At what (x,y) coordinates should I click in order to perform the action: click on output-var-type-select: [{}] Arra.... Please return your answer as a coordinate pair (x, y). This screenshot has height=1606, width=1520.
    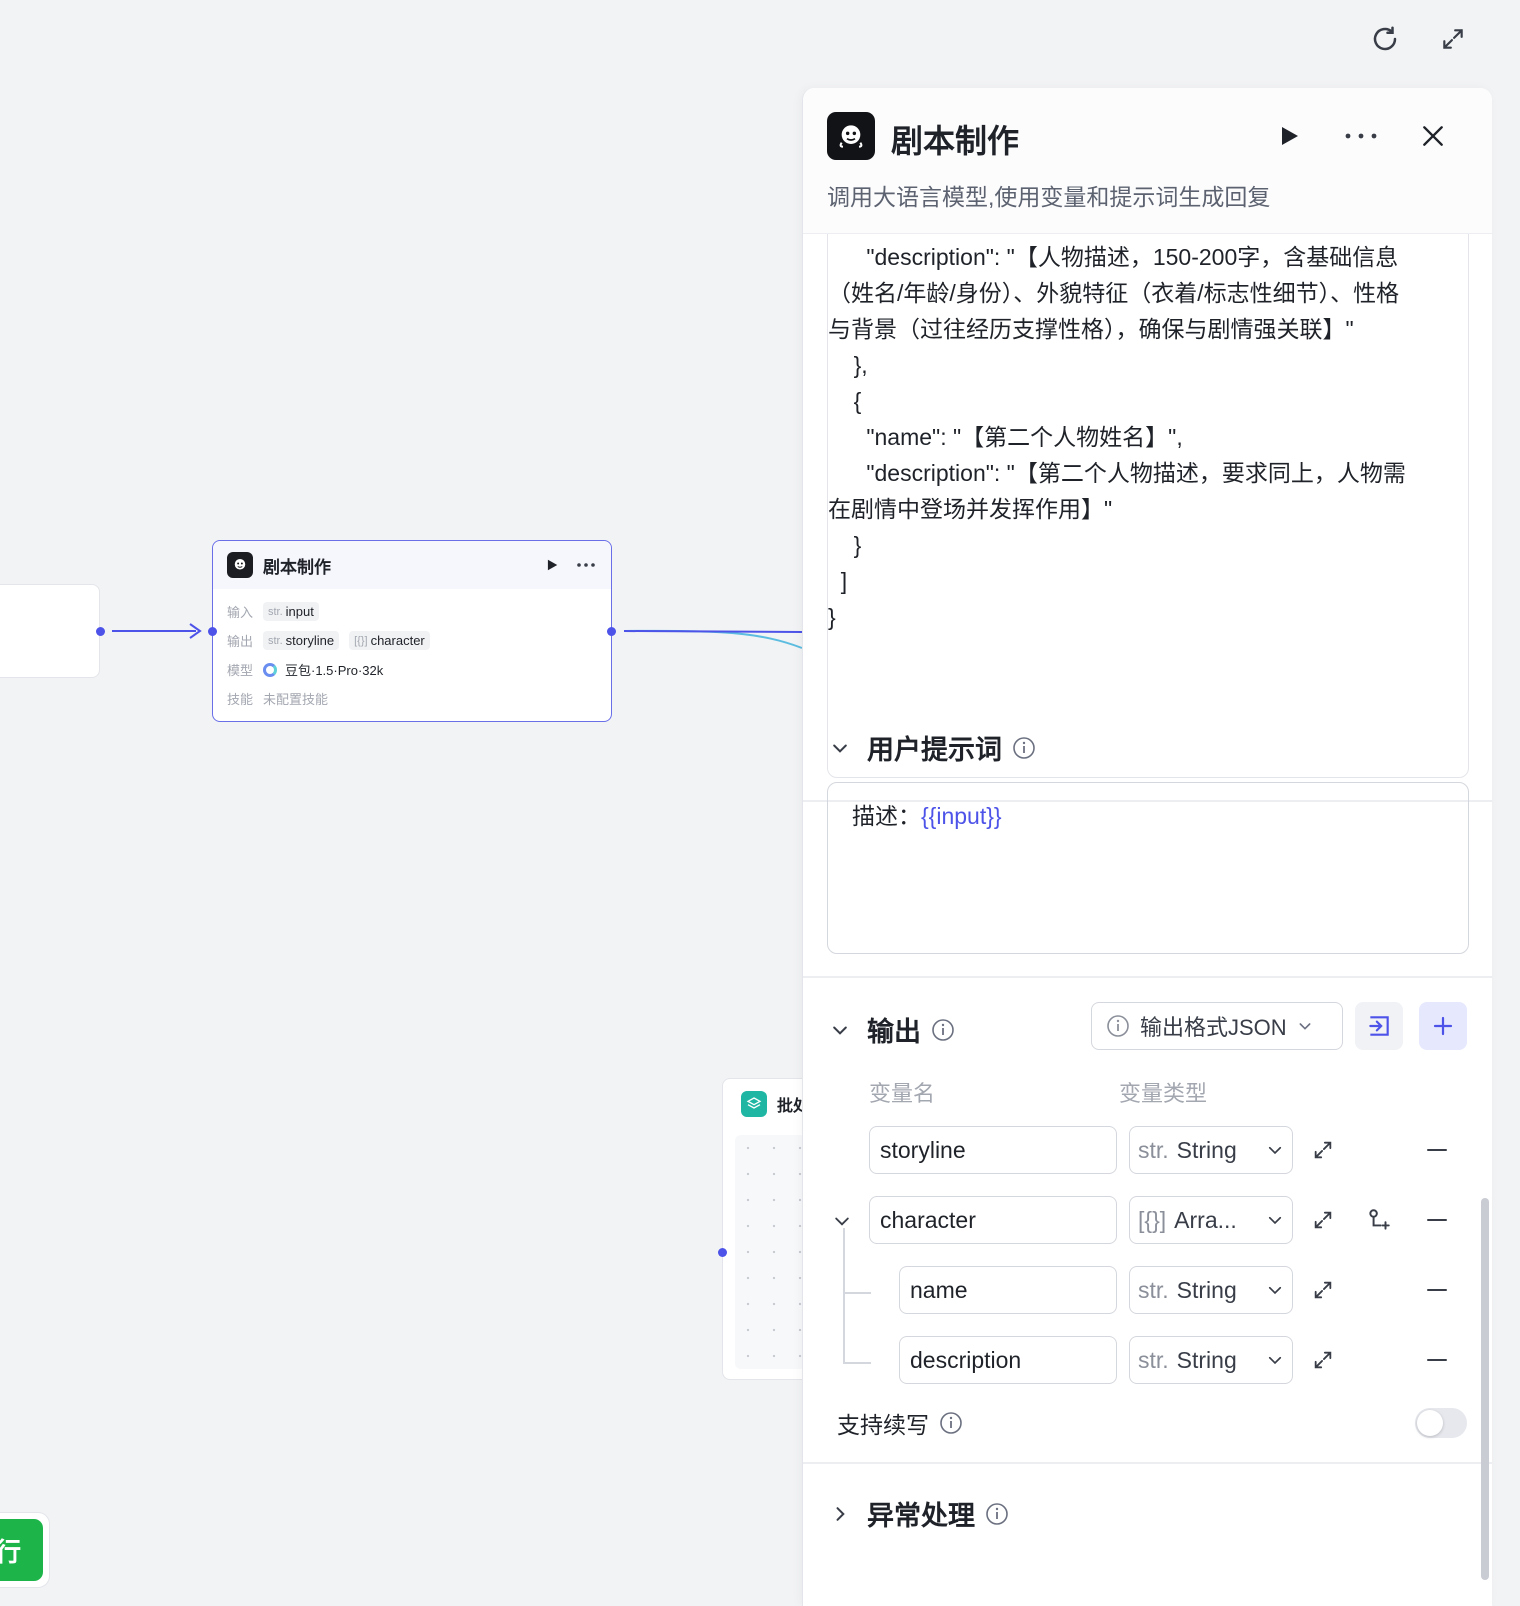
    Looking at the image, I should click on (1211, 1220).